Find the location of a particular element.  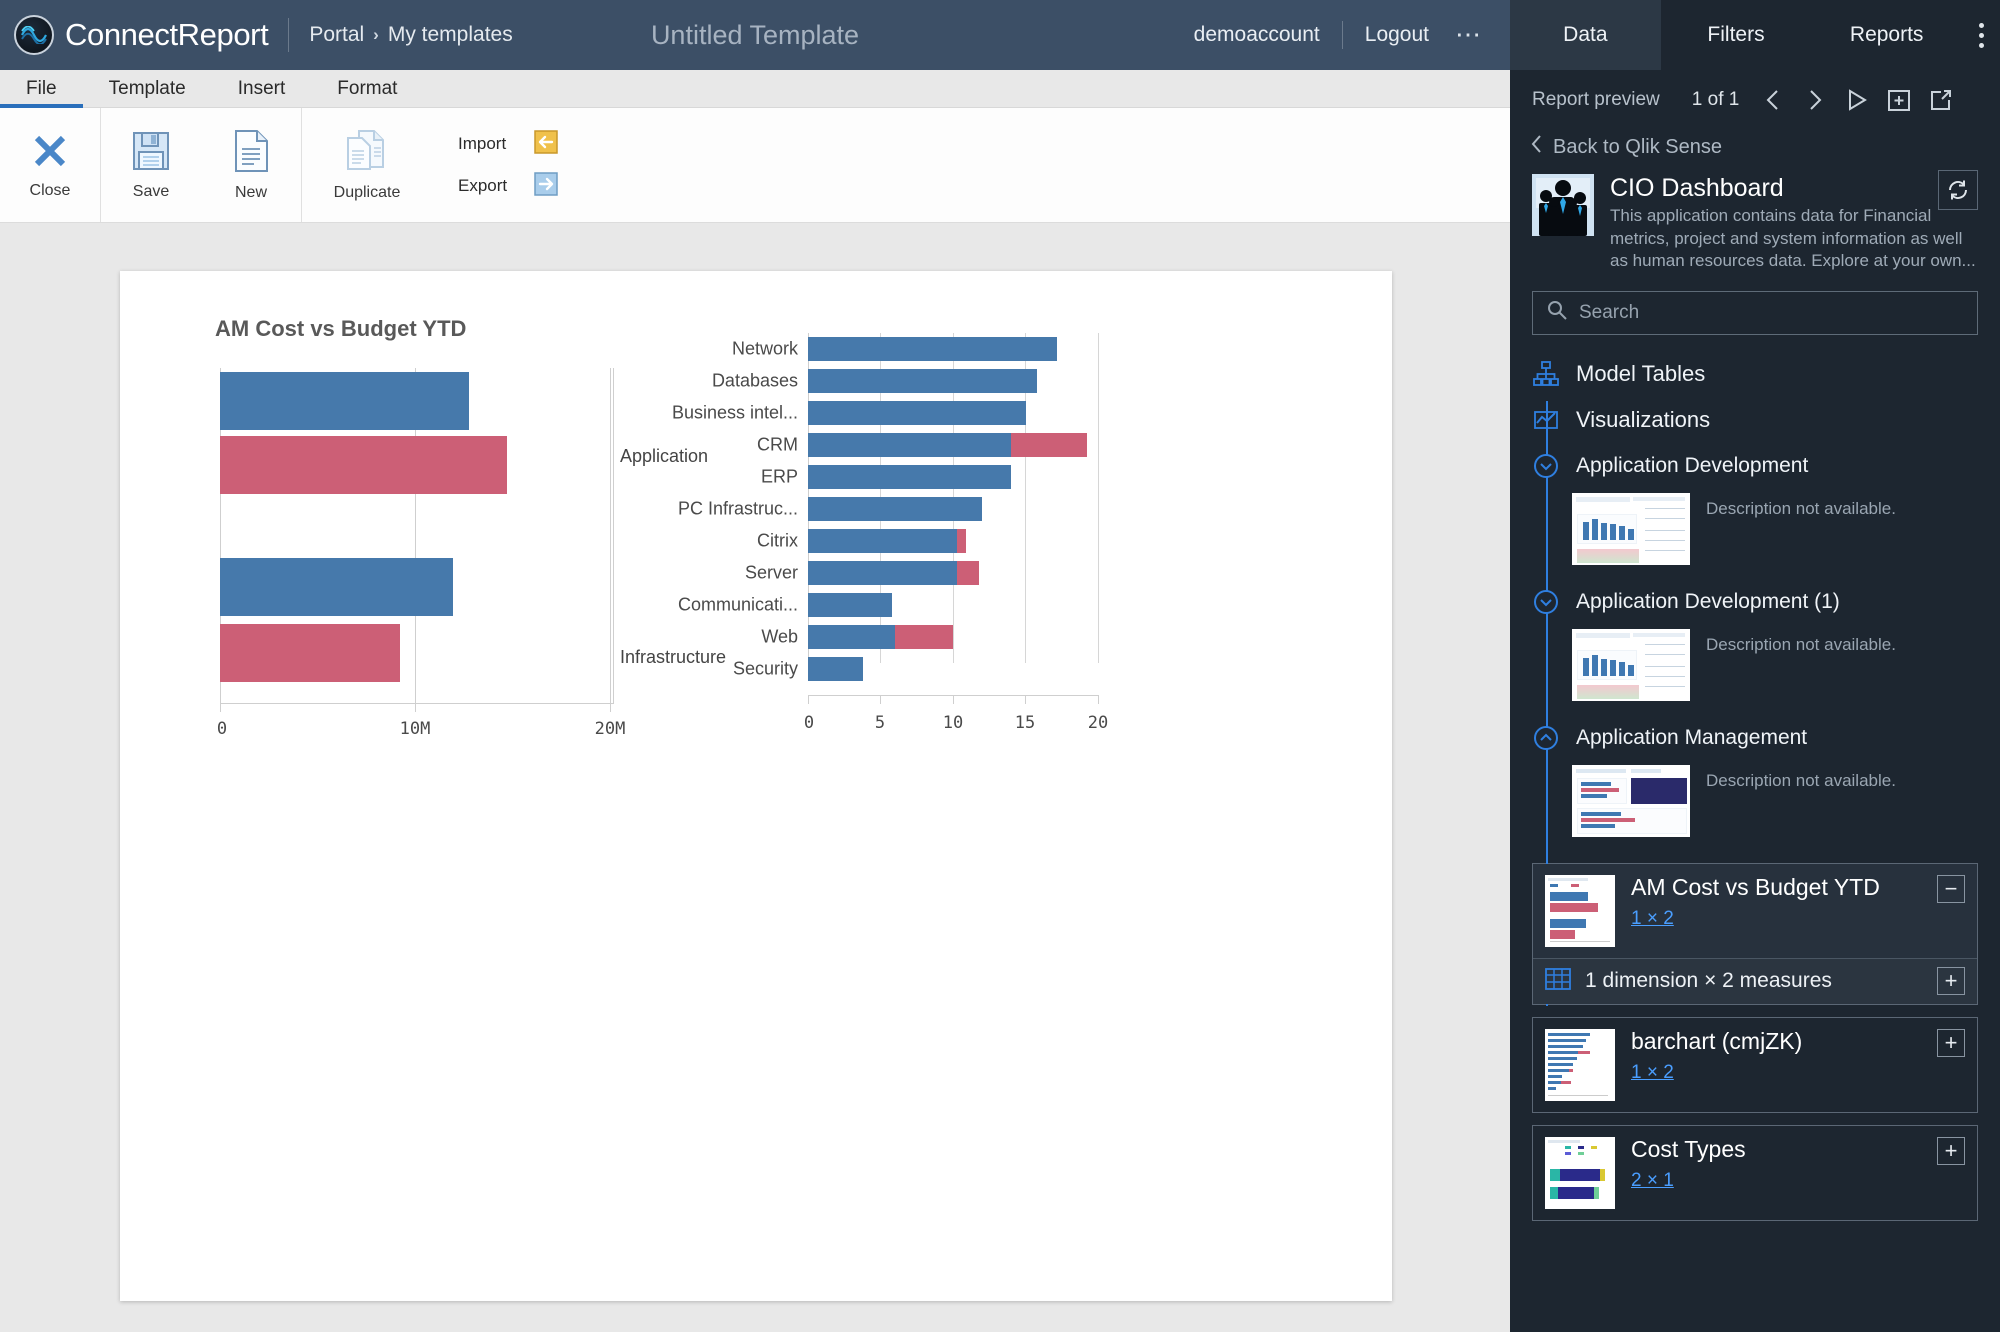

logout-button: Logout is located at coordinates (1397, 35).